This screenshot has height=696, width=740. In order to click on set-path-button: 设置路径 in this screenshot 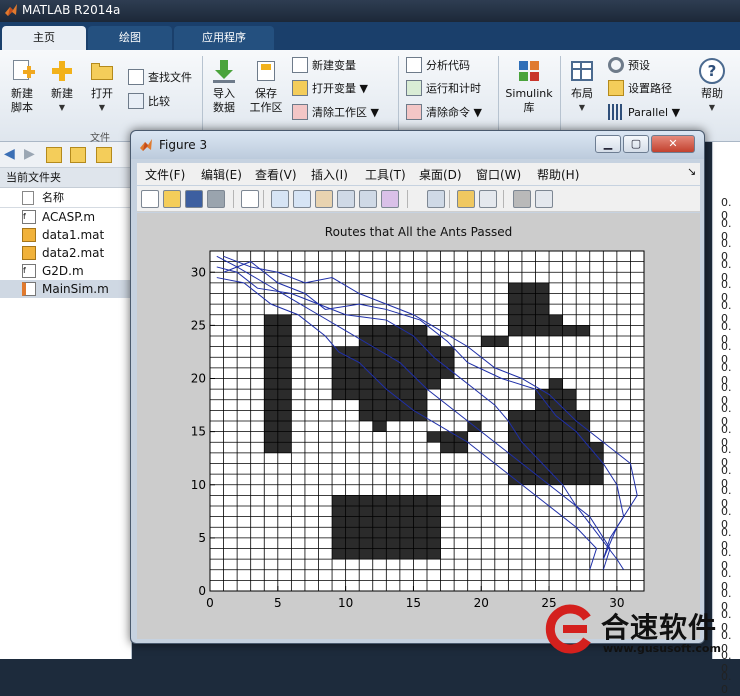, I will do `click(640, 89)`.